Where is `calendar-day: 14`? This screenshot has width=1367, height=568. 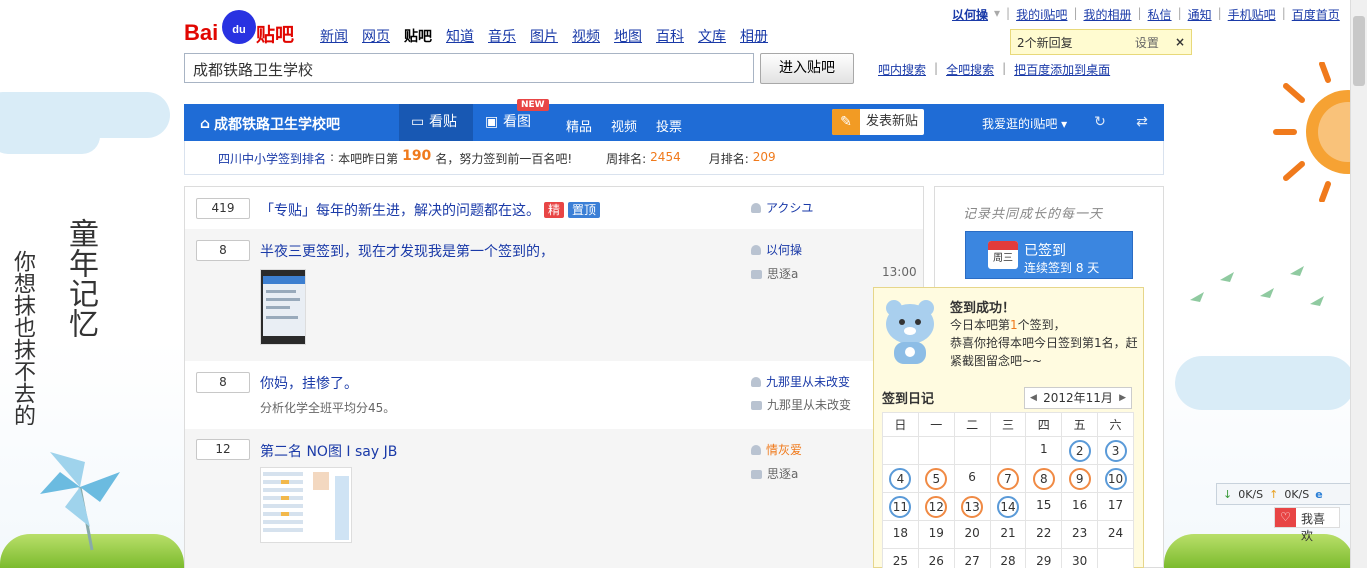 calendar-day: 14 is located at coordinates (1008, 506).